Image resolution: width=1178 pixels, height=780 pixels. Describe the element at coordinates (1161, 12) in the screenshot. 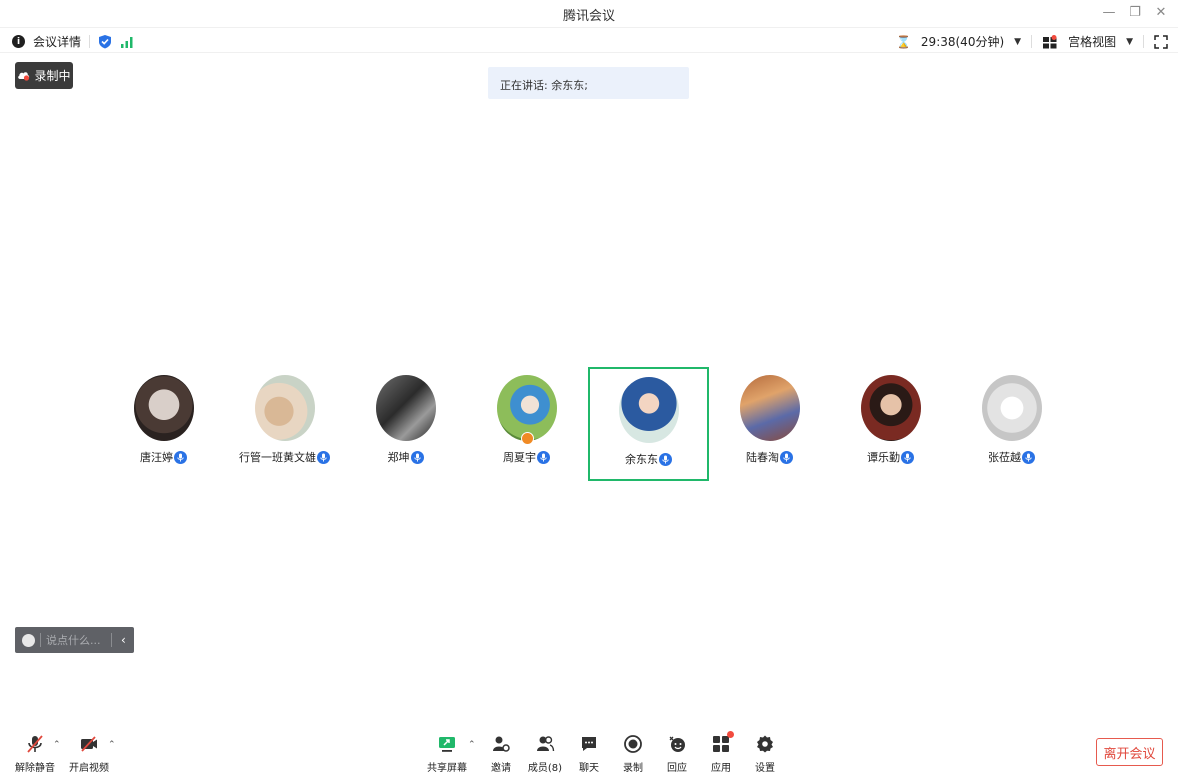

I see `close-button: ✕` at that location.